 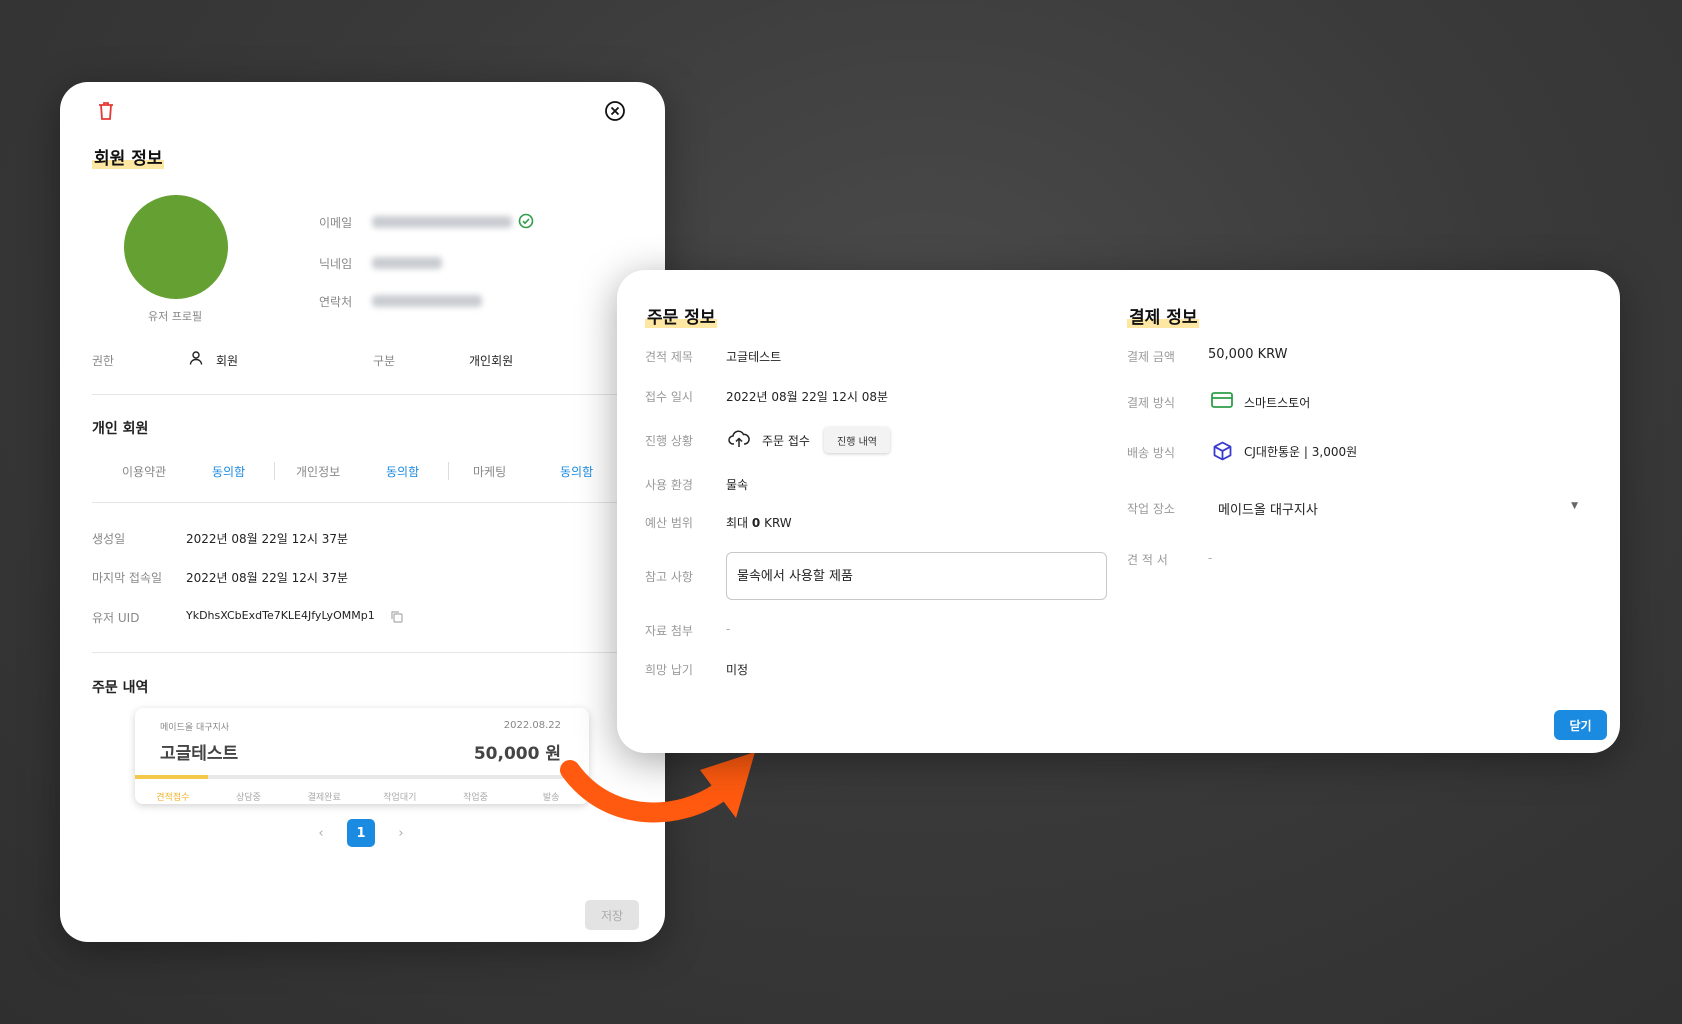 I want to click on nickname-label: 닉네임, so click(x=336, y=264).